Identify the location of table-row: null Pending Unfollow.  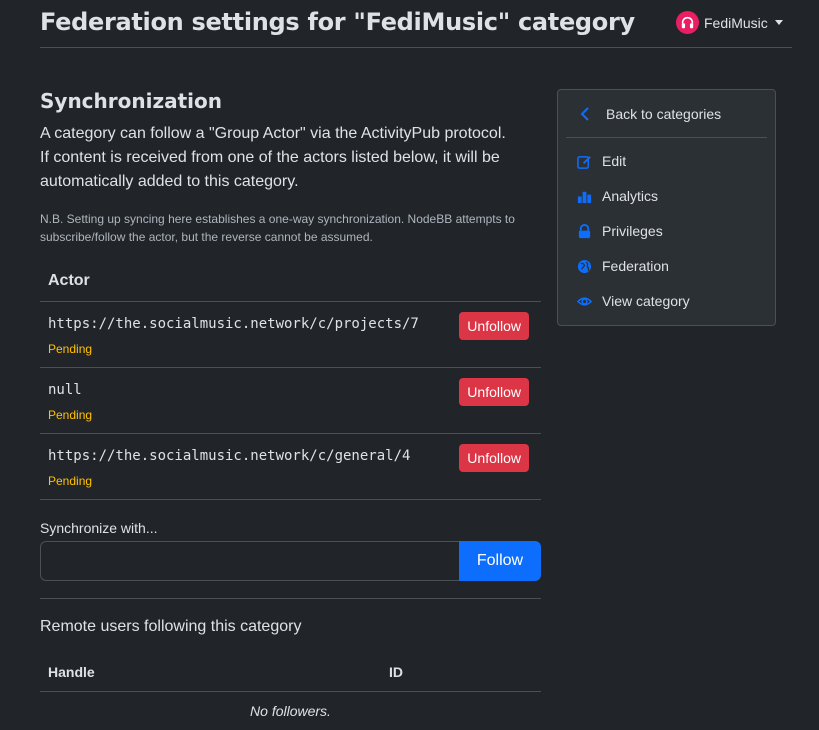
(290, 400).